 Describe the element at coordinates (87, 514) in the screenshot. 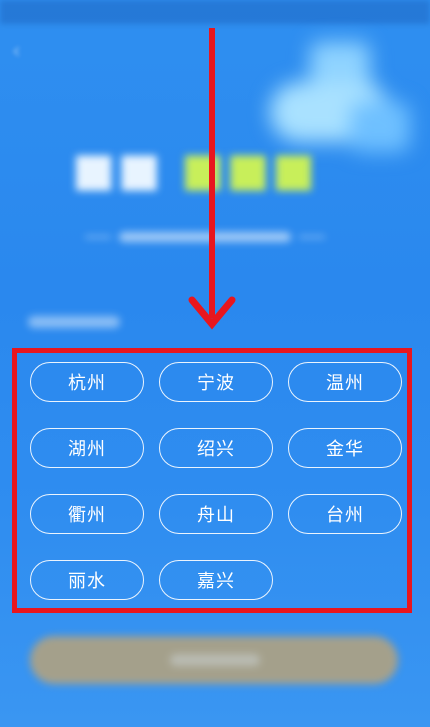

I see `city-button-quzhou: 衢州` at that location.